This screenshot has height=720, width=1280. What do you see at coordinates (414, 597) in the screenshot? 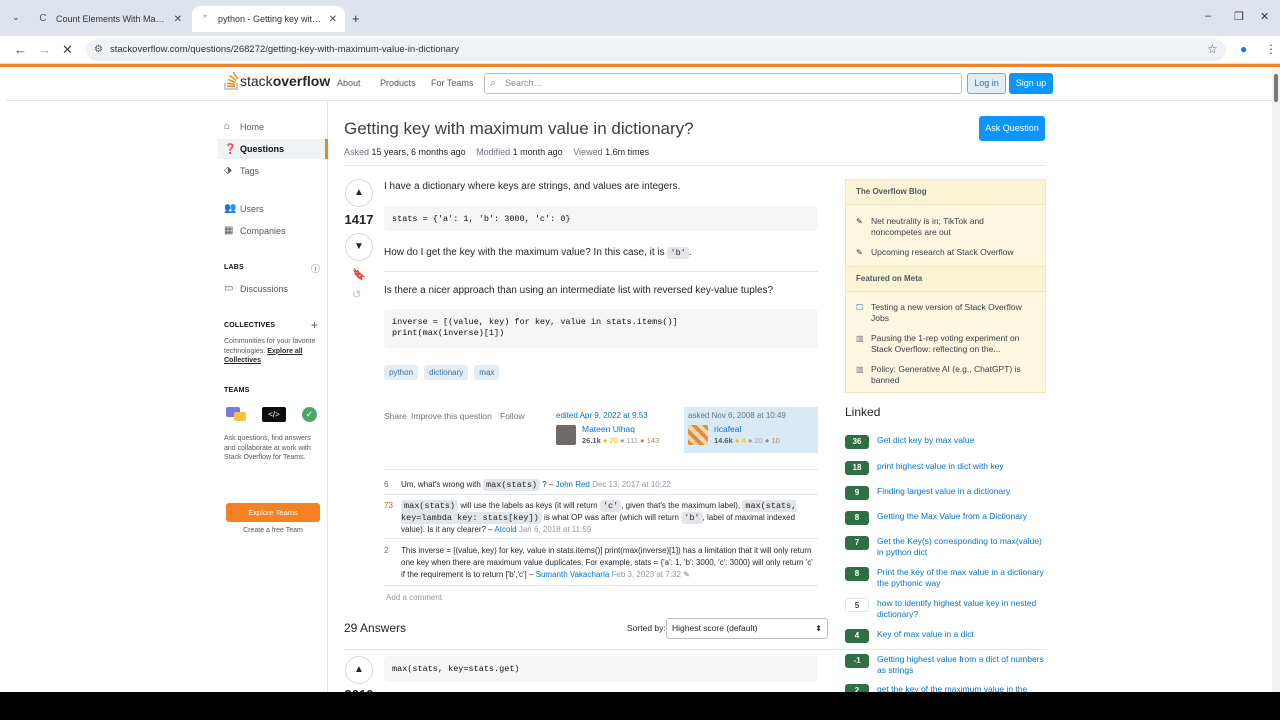
I see `add-comment-link: Add a comment` at bounding box center [414, 597].